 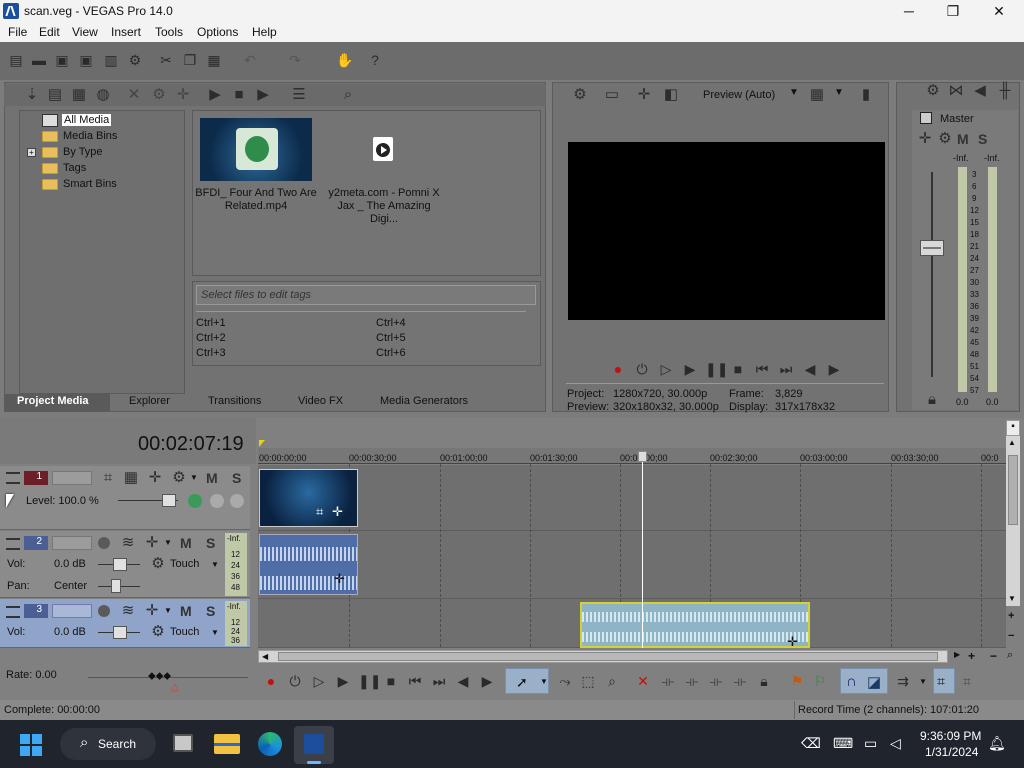 I want to click on tree-item-all-media: All Media, so click(x=77, y=120).